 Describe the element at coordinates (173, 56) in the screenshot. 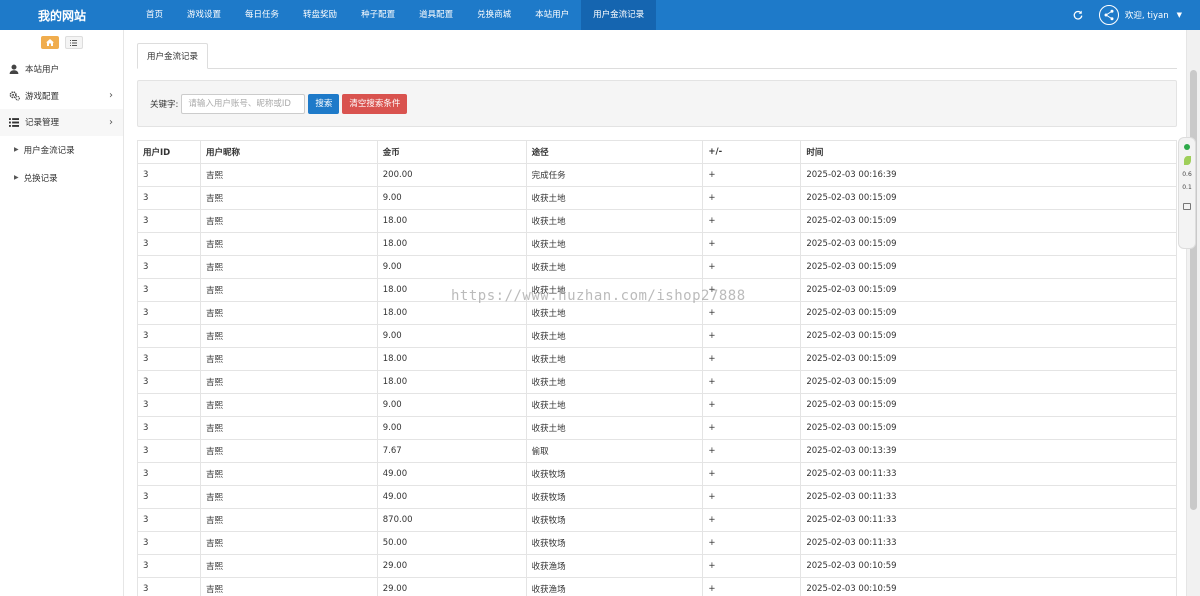

I see `tab-money-records: 用户金流记录` at that location.